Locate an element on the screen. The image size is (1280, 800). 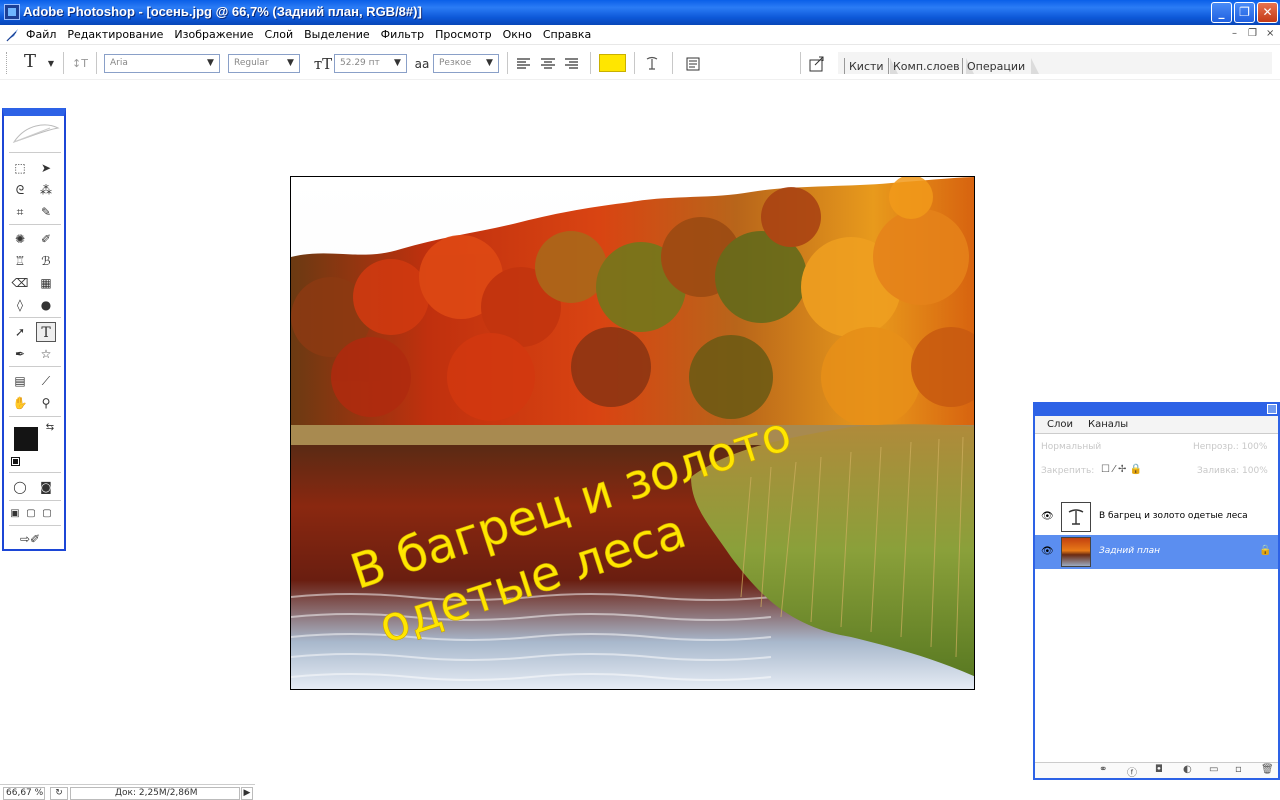
doc-size-info: Док: 2,25M/2,86M is located at coordinates (155, 793).